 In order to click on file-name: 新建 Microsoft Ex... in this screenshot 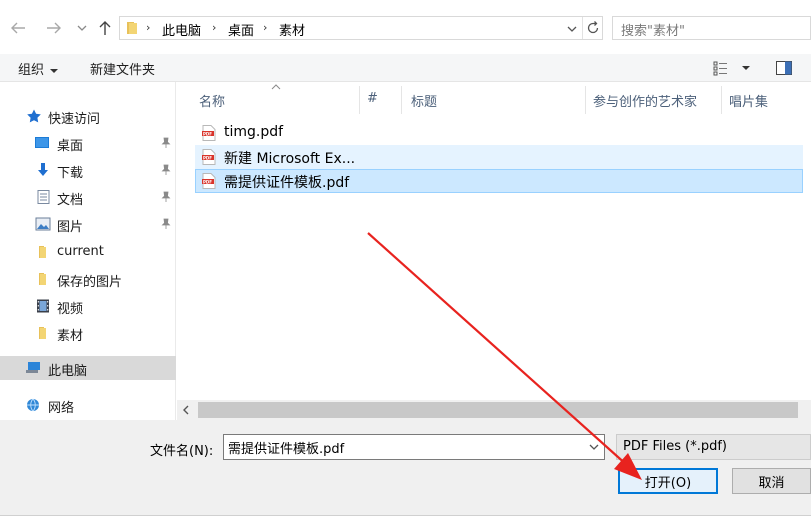, I will do `click(290, 159)`.